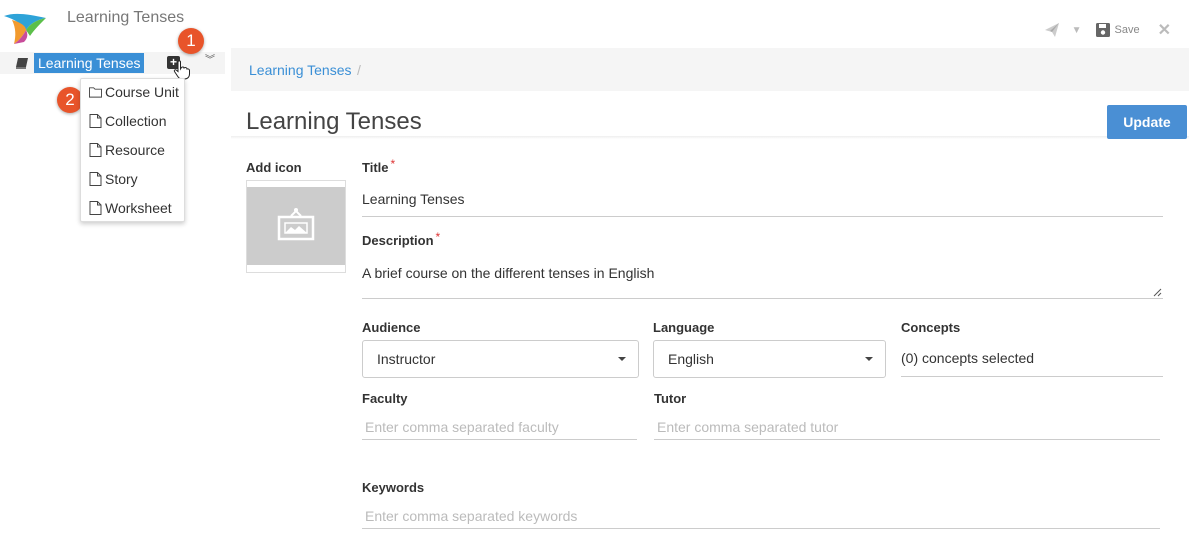  What do you see at coordinates (25, 28) in the screenshot?
I see `hummingbird-logo` at bounding box center [25, 28].